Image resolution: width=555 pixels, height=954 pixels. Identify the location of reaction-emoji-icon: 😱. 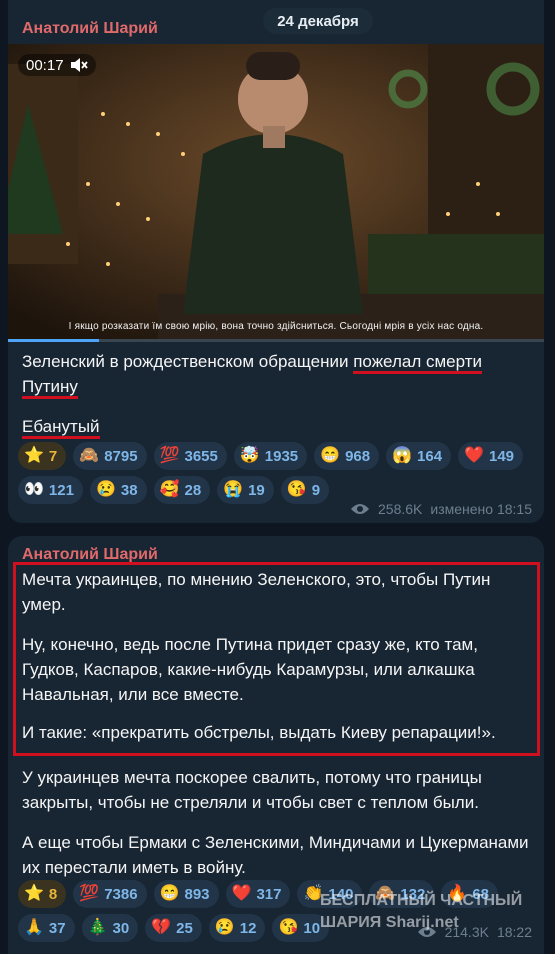
(402, 455).